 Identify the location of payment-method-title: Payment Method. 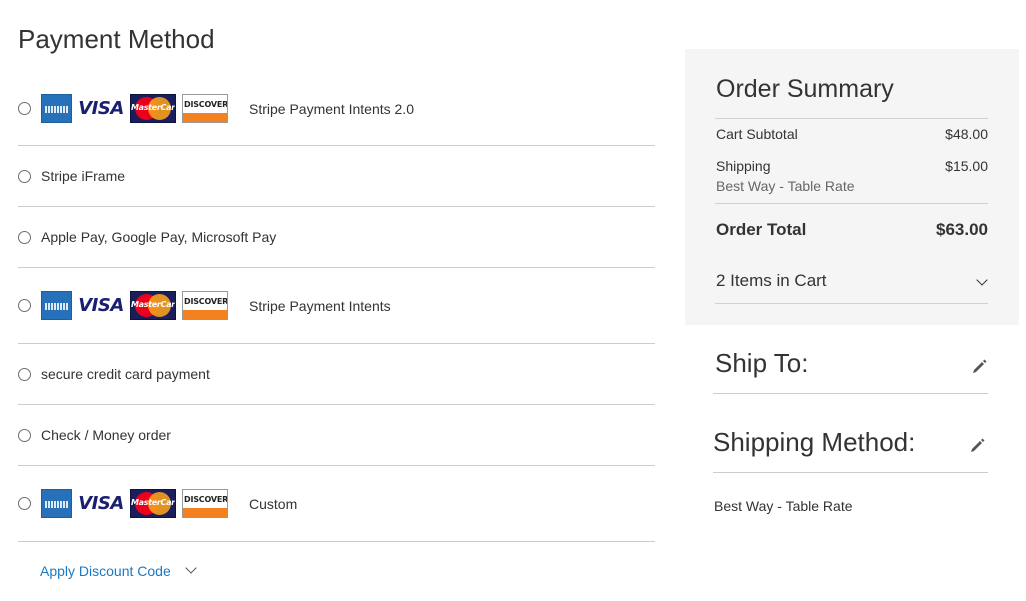
(116, 39).